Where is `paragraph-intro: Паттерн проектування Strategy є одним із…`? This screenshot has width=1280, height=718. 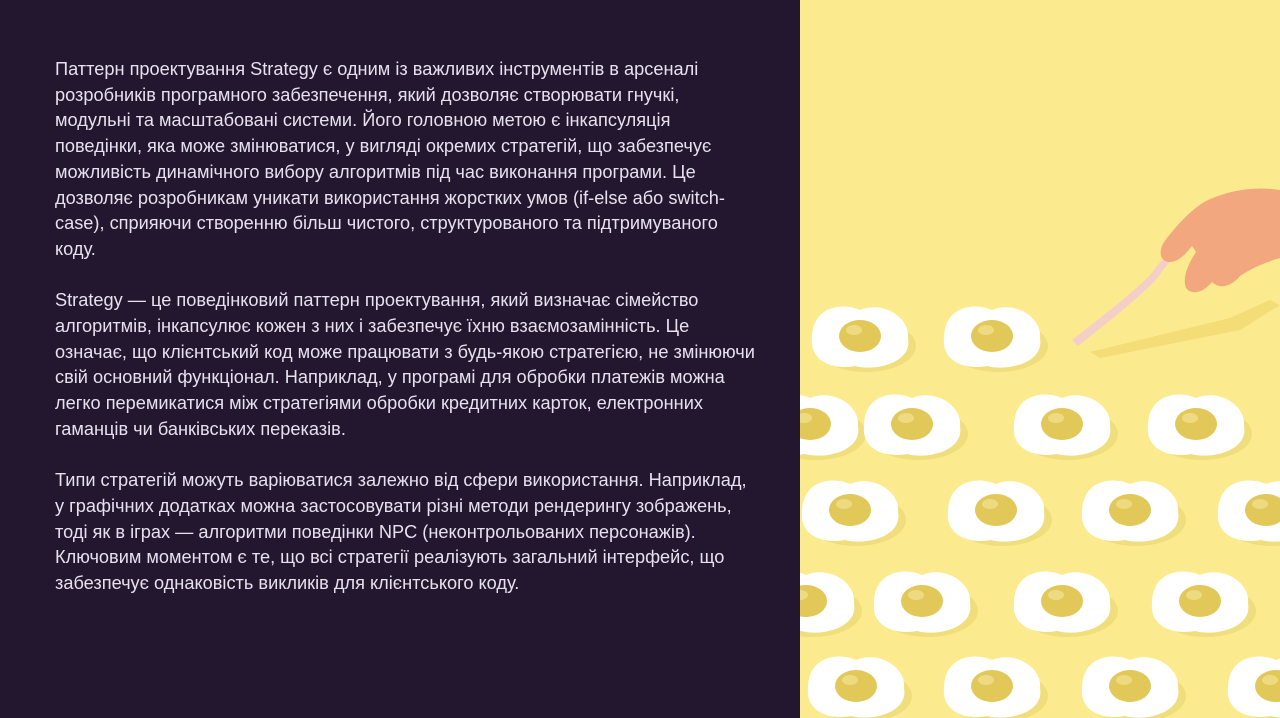
paragraph-intro: Паттерн проектування Strategy є одним із… is located at coordinates (390, 159).